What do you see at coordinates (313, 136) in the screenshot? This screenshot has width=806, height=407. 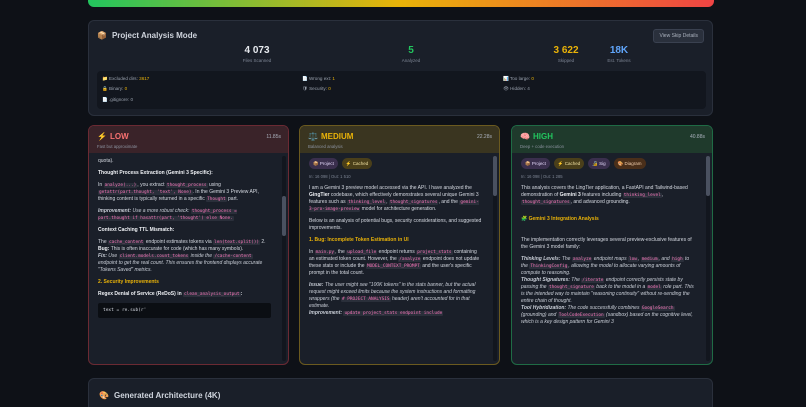 I see `scales-icon: ⚖️` at bounding box center [313, 136].